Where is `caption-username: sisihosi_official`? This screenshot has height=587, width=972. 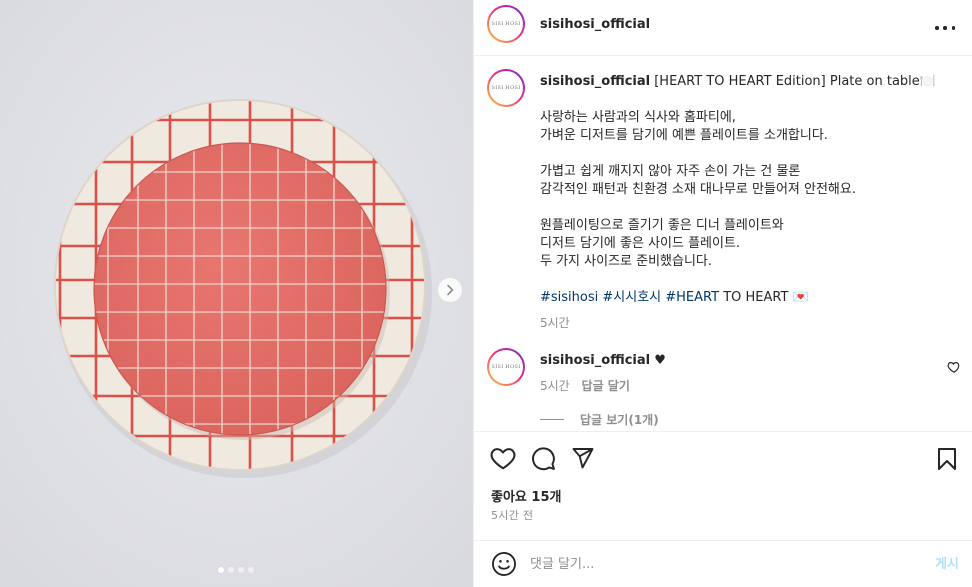
caption-username: sisihosi_official is located at coordinates (595, 81).